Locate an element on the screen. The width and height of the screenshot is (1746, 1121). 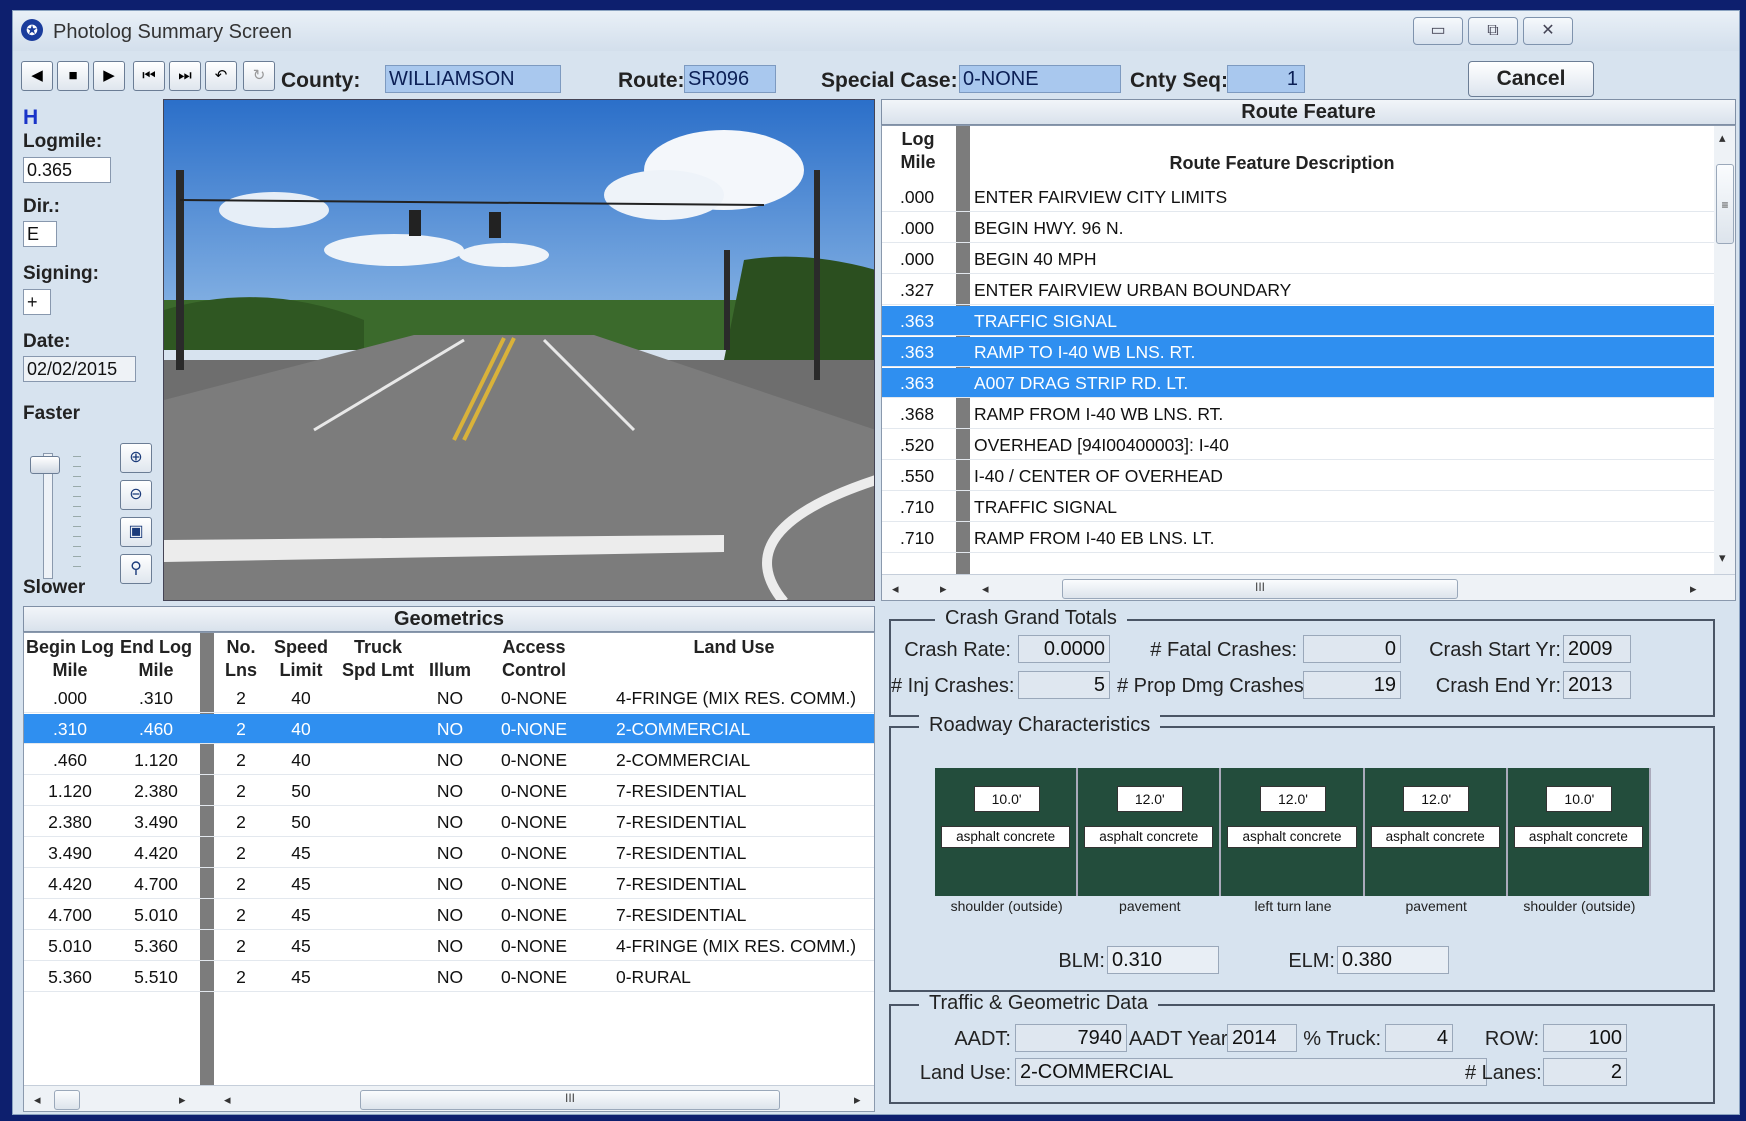
inj-crashes-field: 5 is located at coordinates (1064, 685).